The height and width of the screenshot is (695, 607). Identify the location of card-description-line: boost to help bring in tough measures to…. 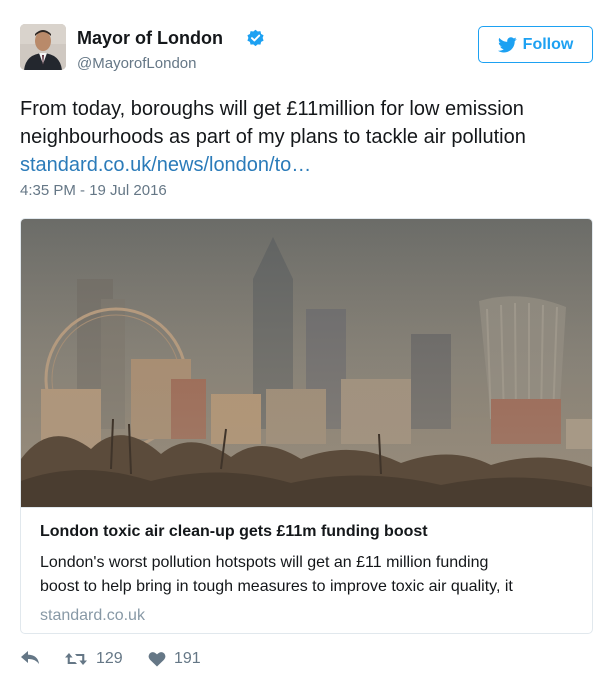
(276, 586).